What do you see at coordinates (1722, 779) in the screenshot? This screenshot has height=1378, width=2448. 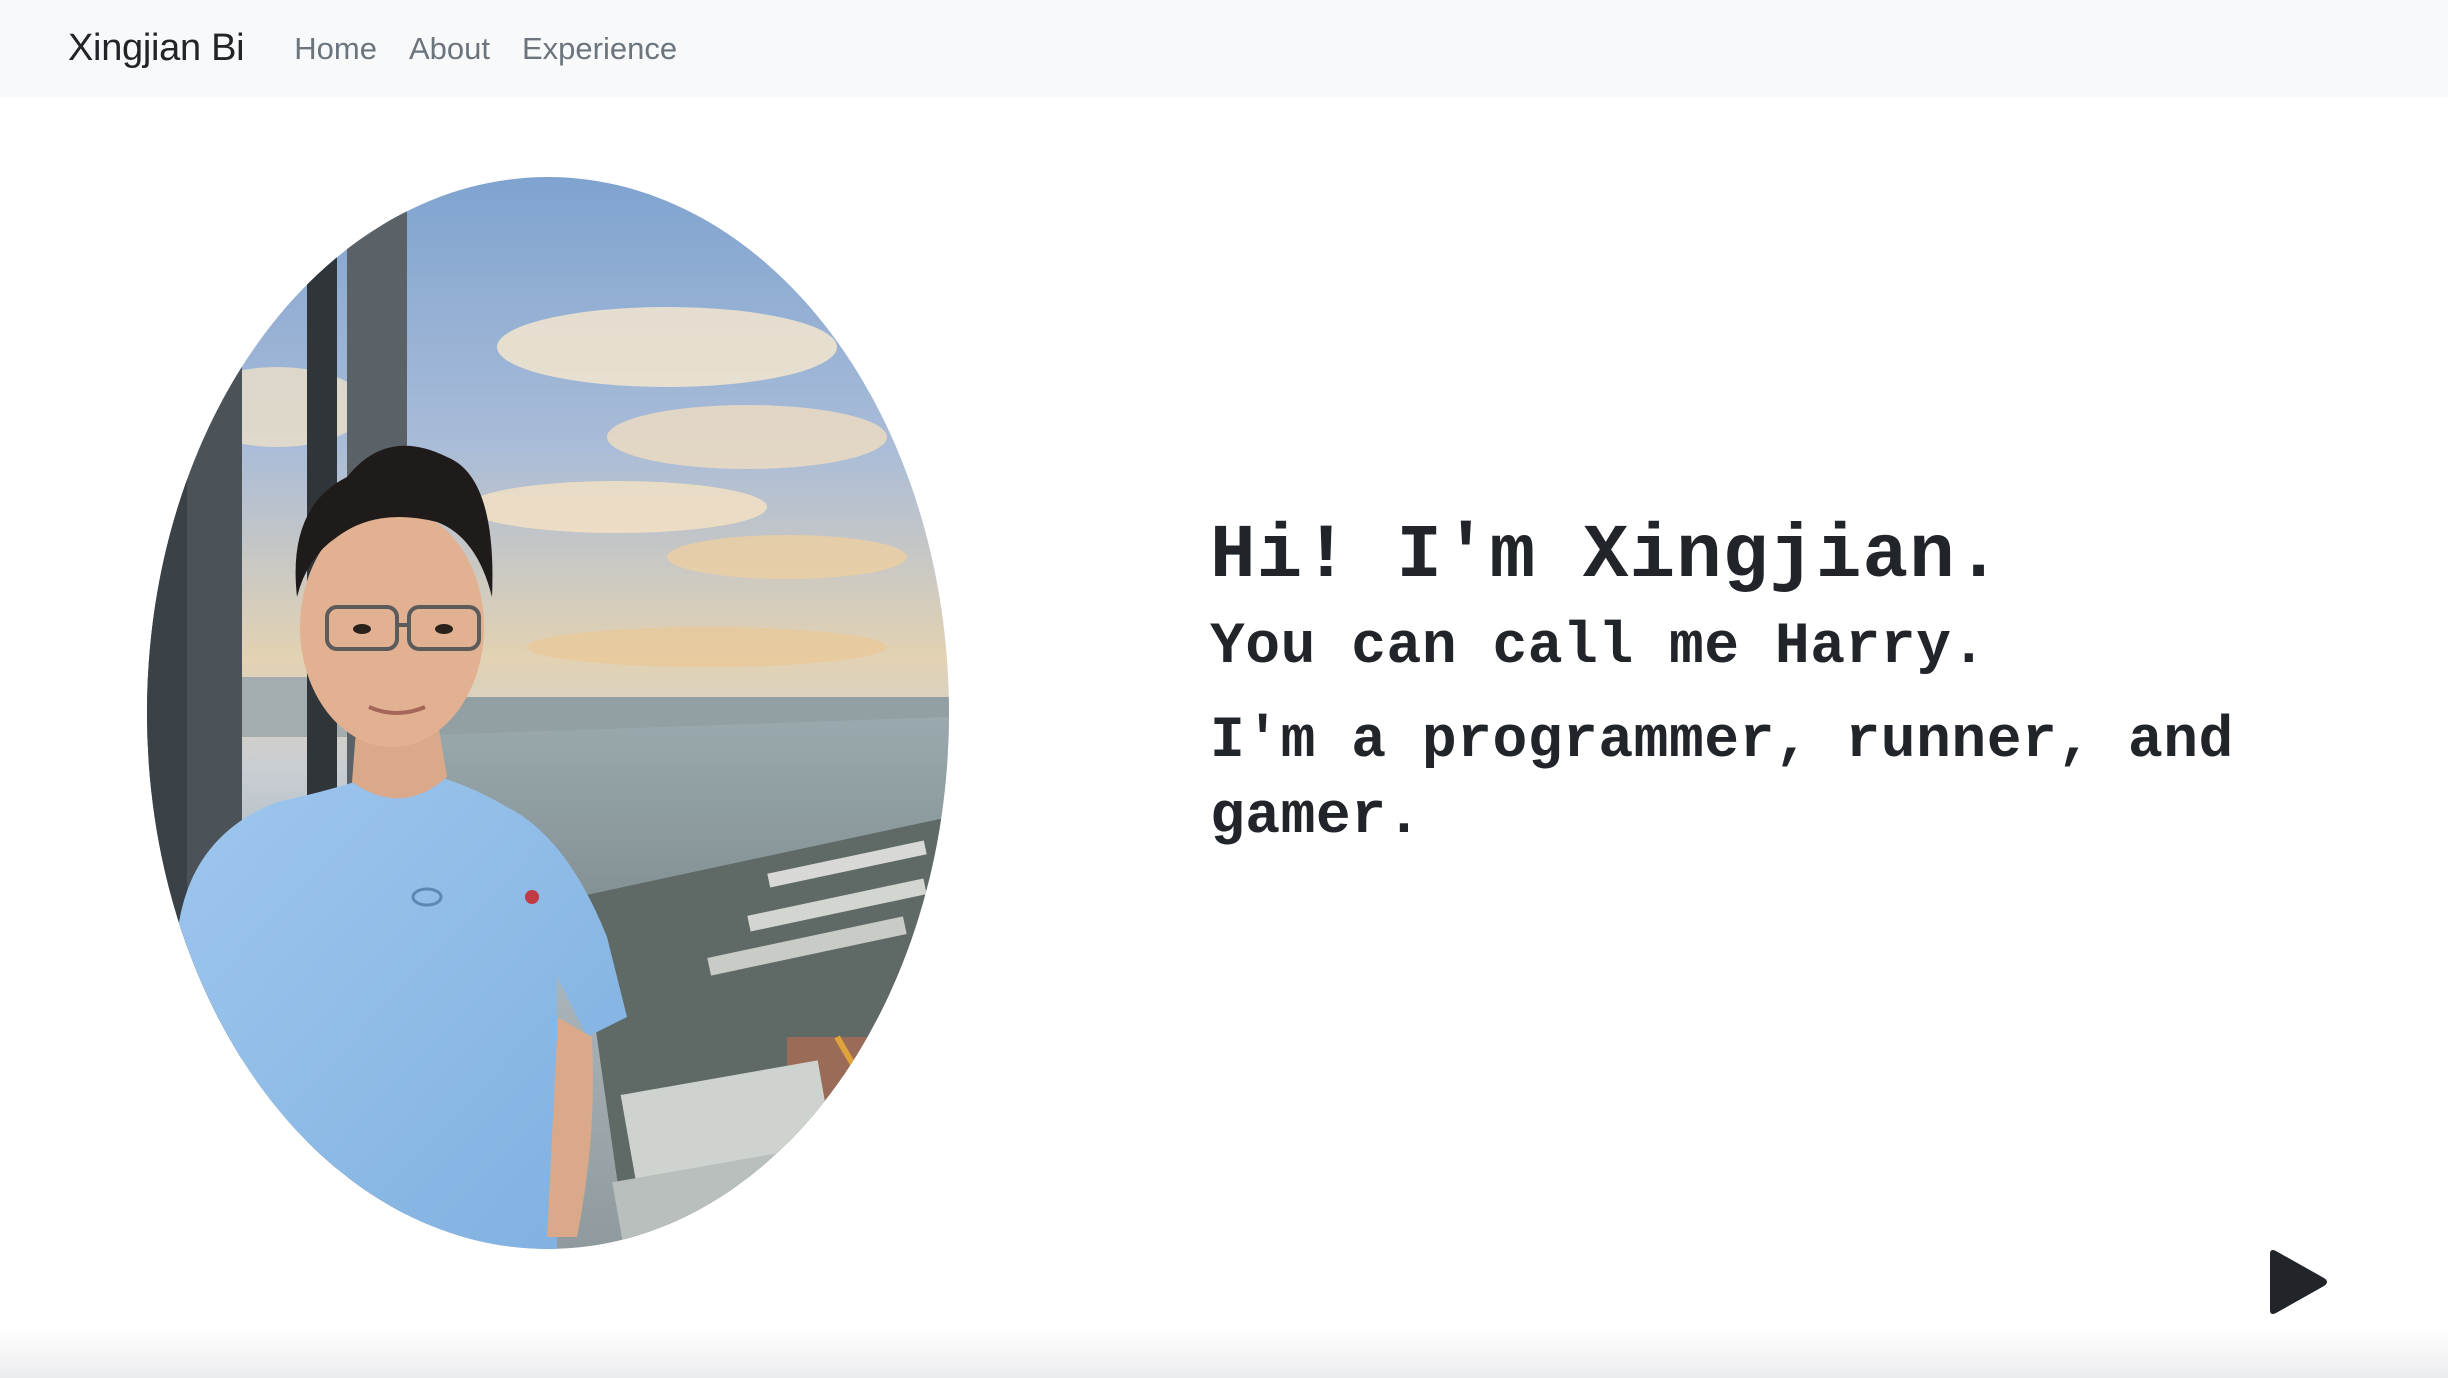 I see `hero-hobbies-line: I'm a programmer, runner, and gamer.` at bounding box center [1722, 779].